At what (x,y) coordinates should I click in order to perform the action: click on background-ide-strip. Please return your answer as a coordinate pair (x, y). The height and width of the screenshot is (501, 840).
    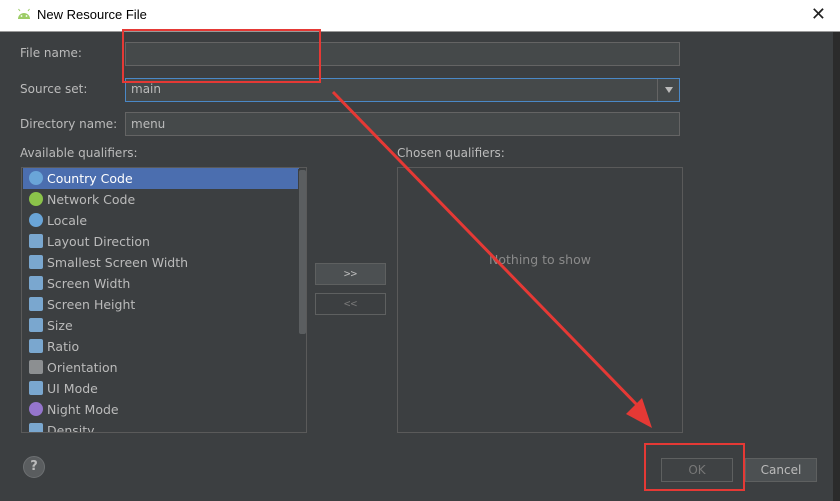
    Looking at the image, I should click on (836, 266).